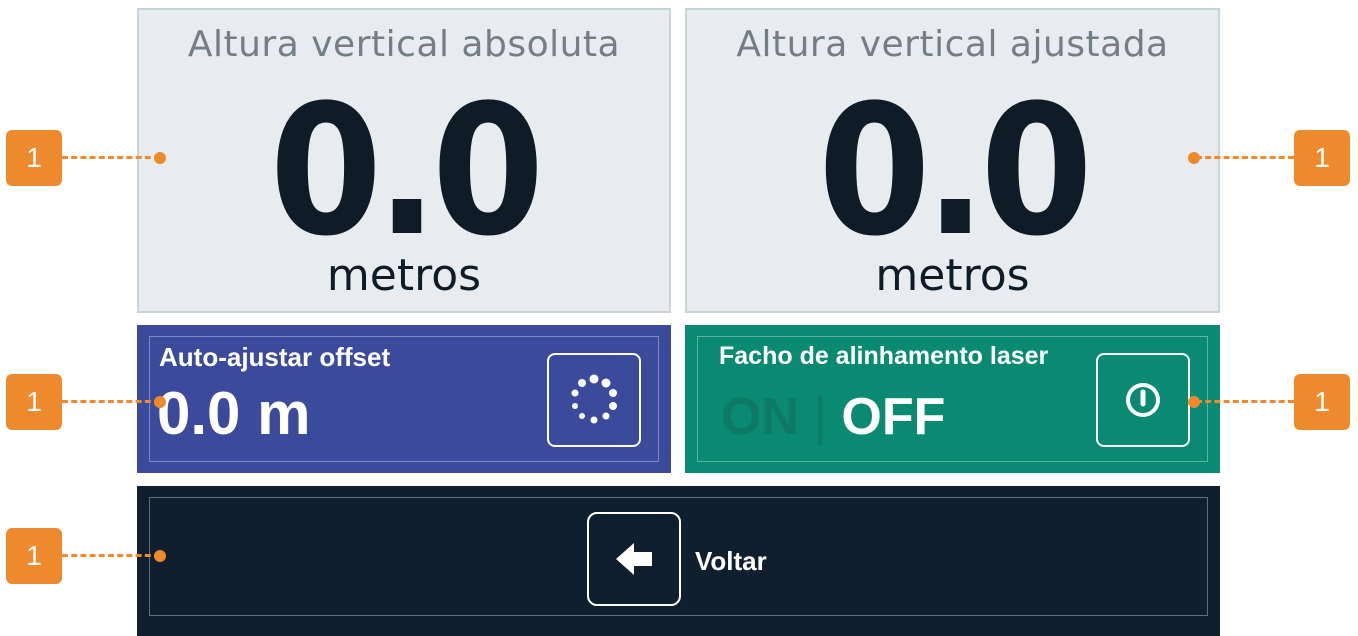 This screenshot has height=636, width=1358. What do you see at coordinates (1322, 402) in the screenshot?
I see `callout-badge-right-middle: 1` at bounding box center [1322, 402].